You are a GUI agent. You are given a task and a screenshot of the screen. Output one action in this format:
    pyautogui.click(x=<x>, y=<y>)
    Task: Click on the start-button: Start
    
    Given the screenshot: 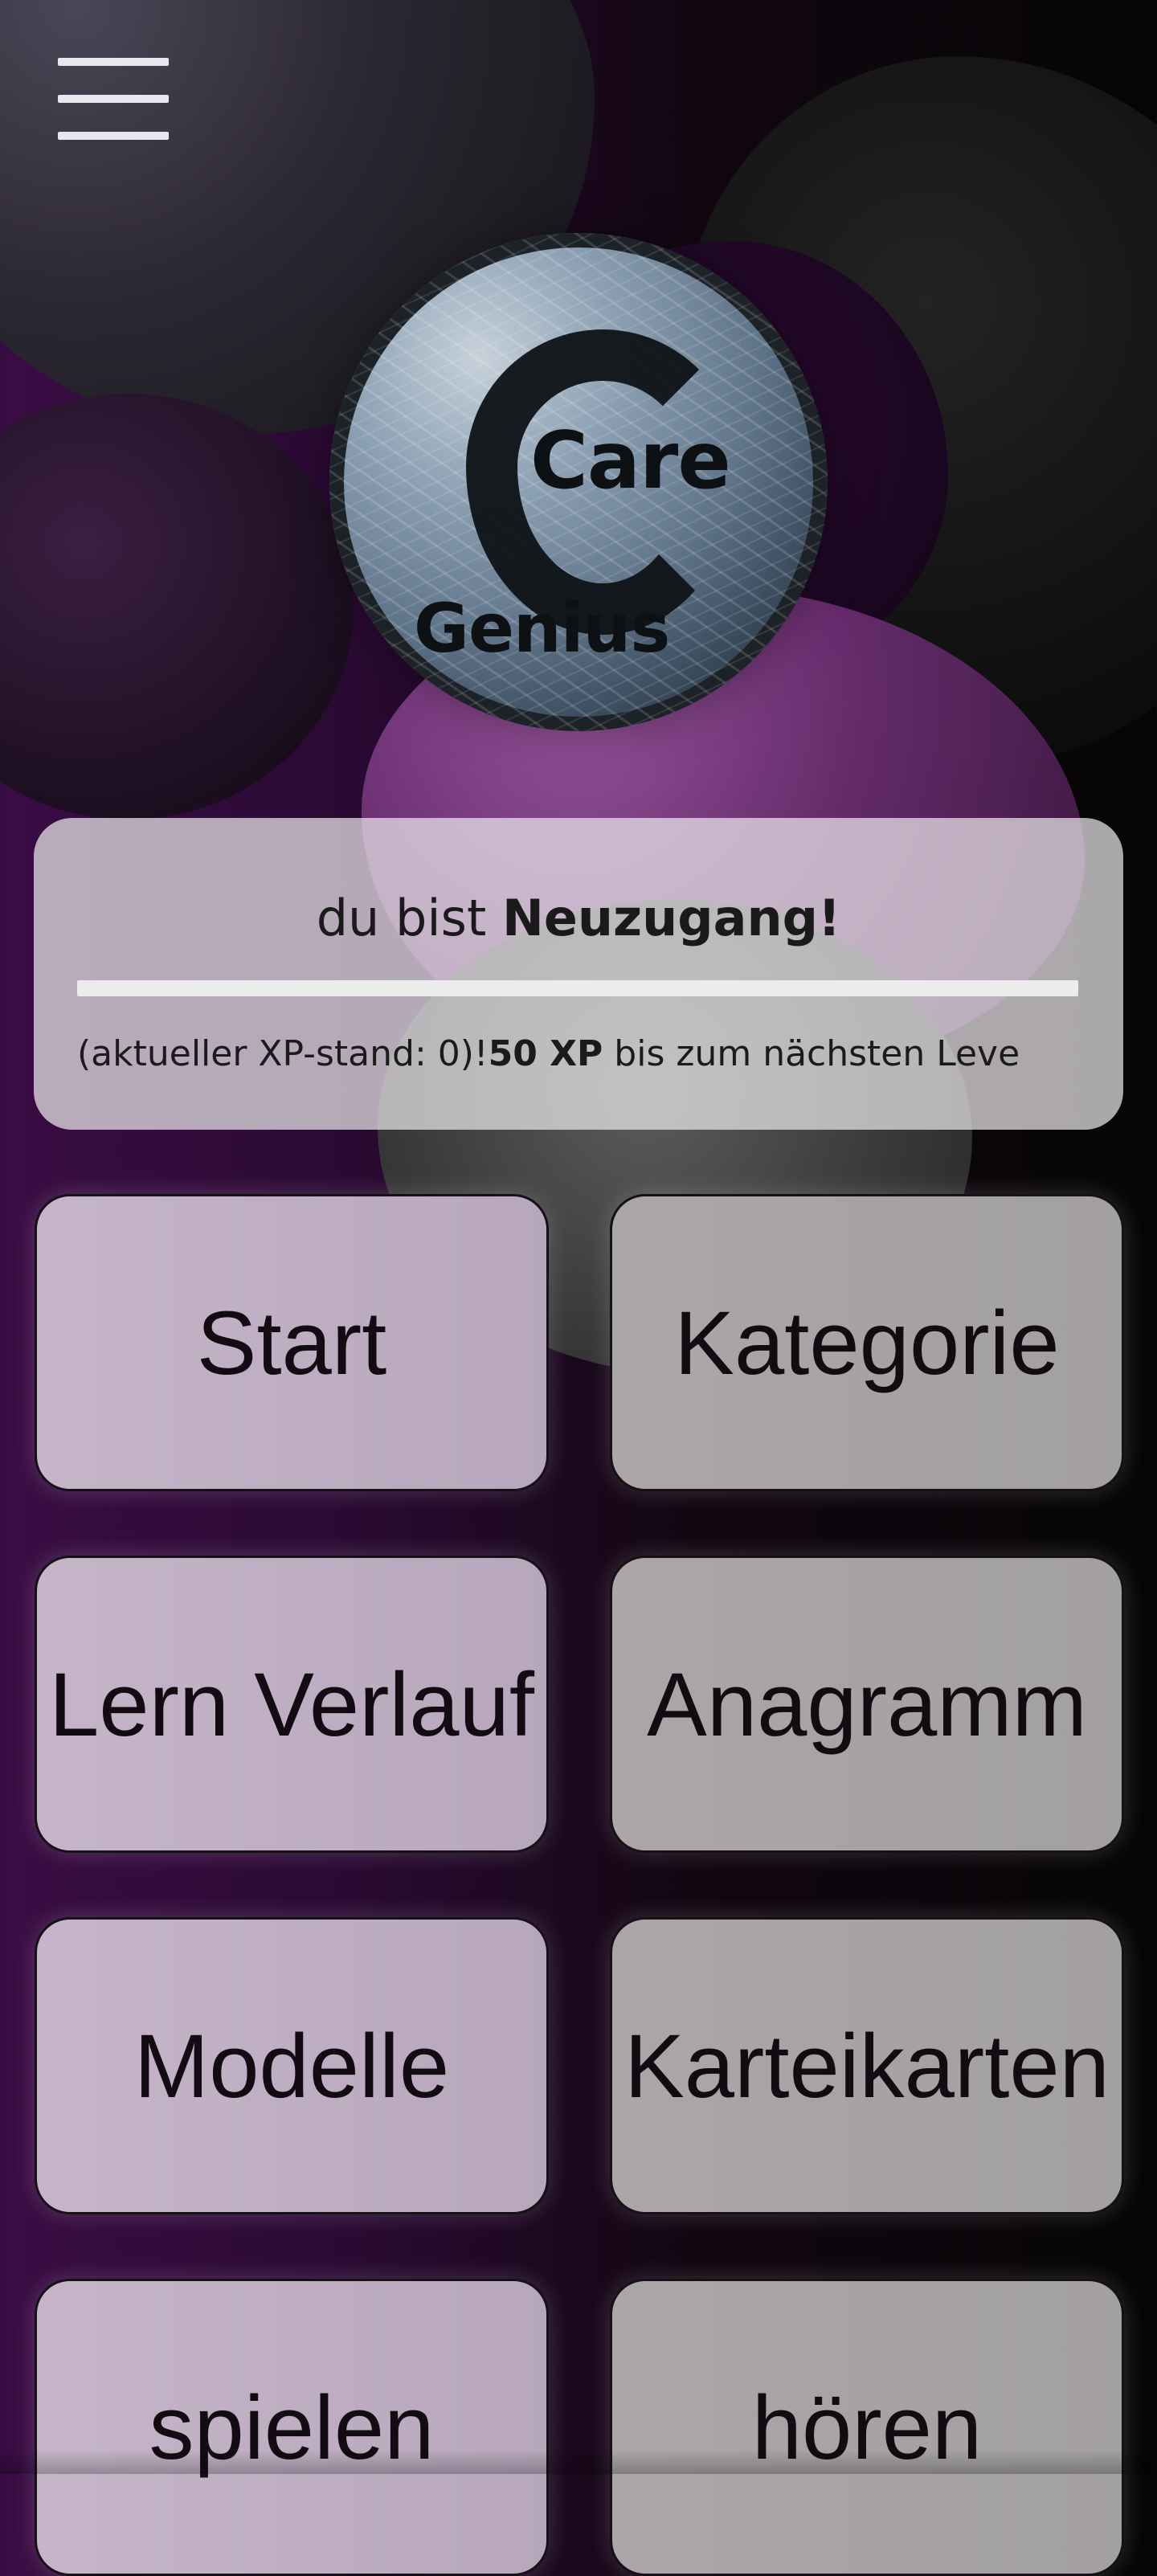 What is the action you would take?
    pyautogui.click(x=292, y=1342)
    